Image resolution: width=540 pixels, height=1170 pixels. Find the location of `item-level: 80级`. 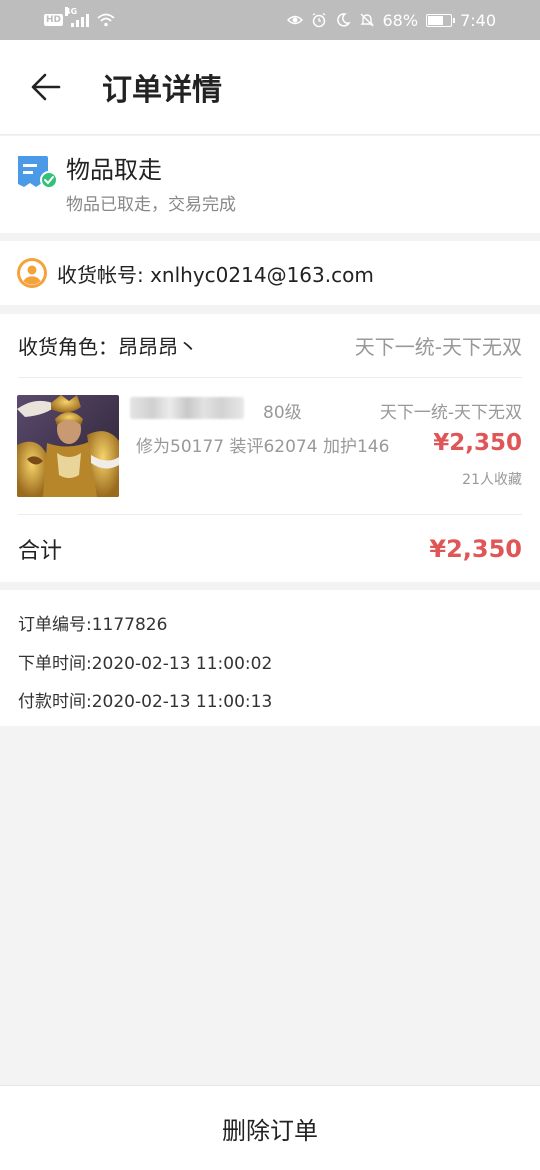

item-level: 80级 is located at coordinates (282, 413).